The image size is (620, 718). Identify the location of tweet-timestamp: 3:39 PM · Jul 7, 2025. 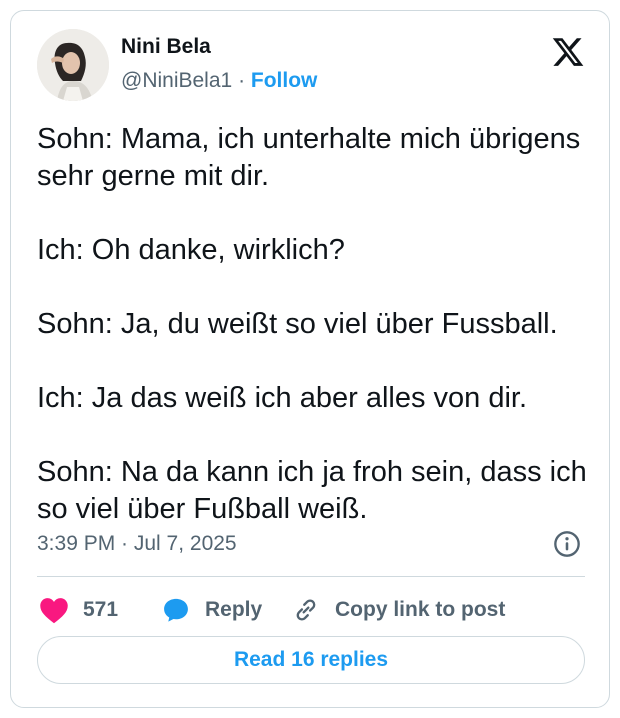
(137, 544).